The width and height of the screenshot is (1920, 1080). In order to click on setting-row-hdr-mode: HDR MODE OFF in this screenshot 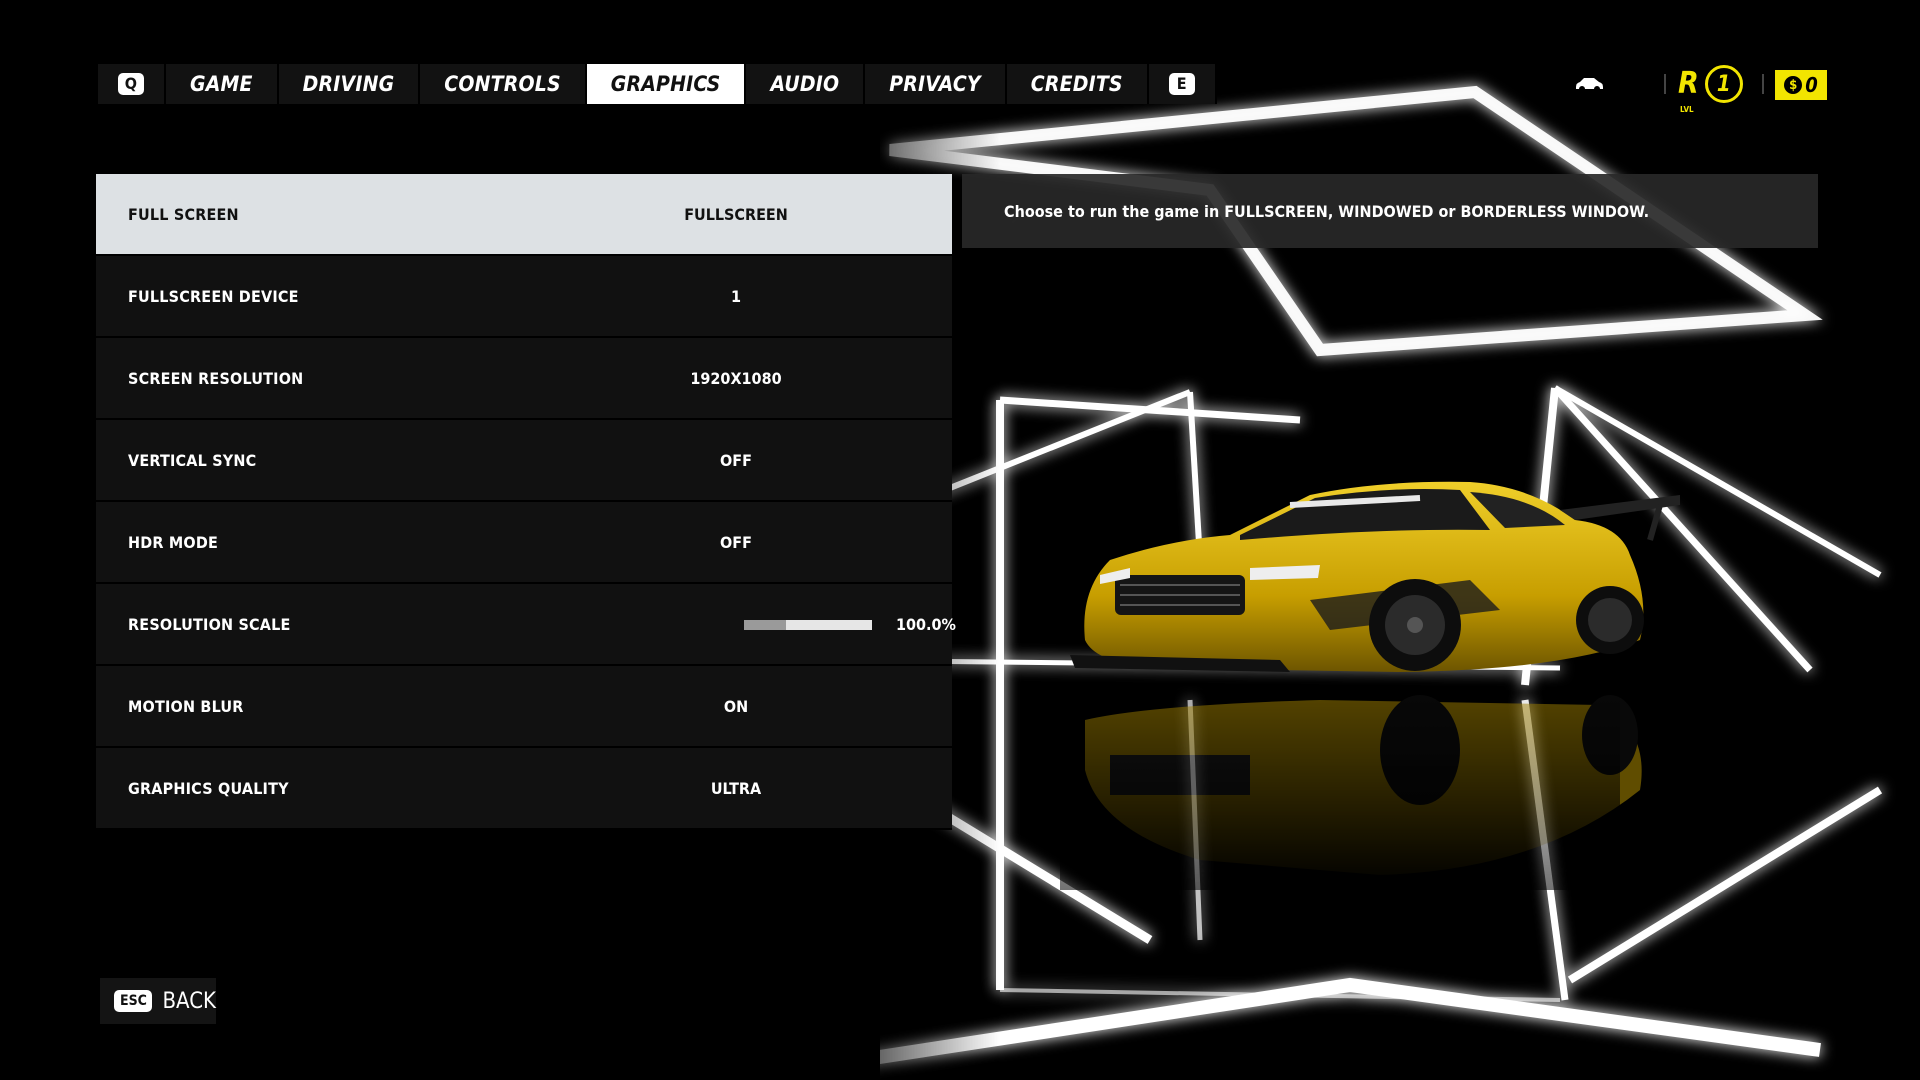, I will do `click(524, 543)`.